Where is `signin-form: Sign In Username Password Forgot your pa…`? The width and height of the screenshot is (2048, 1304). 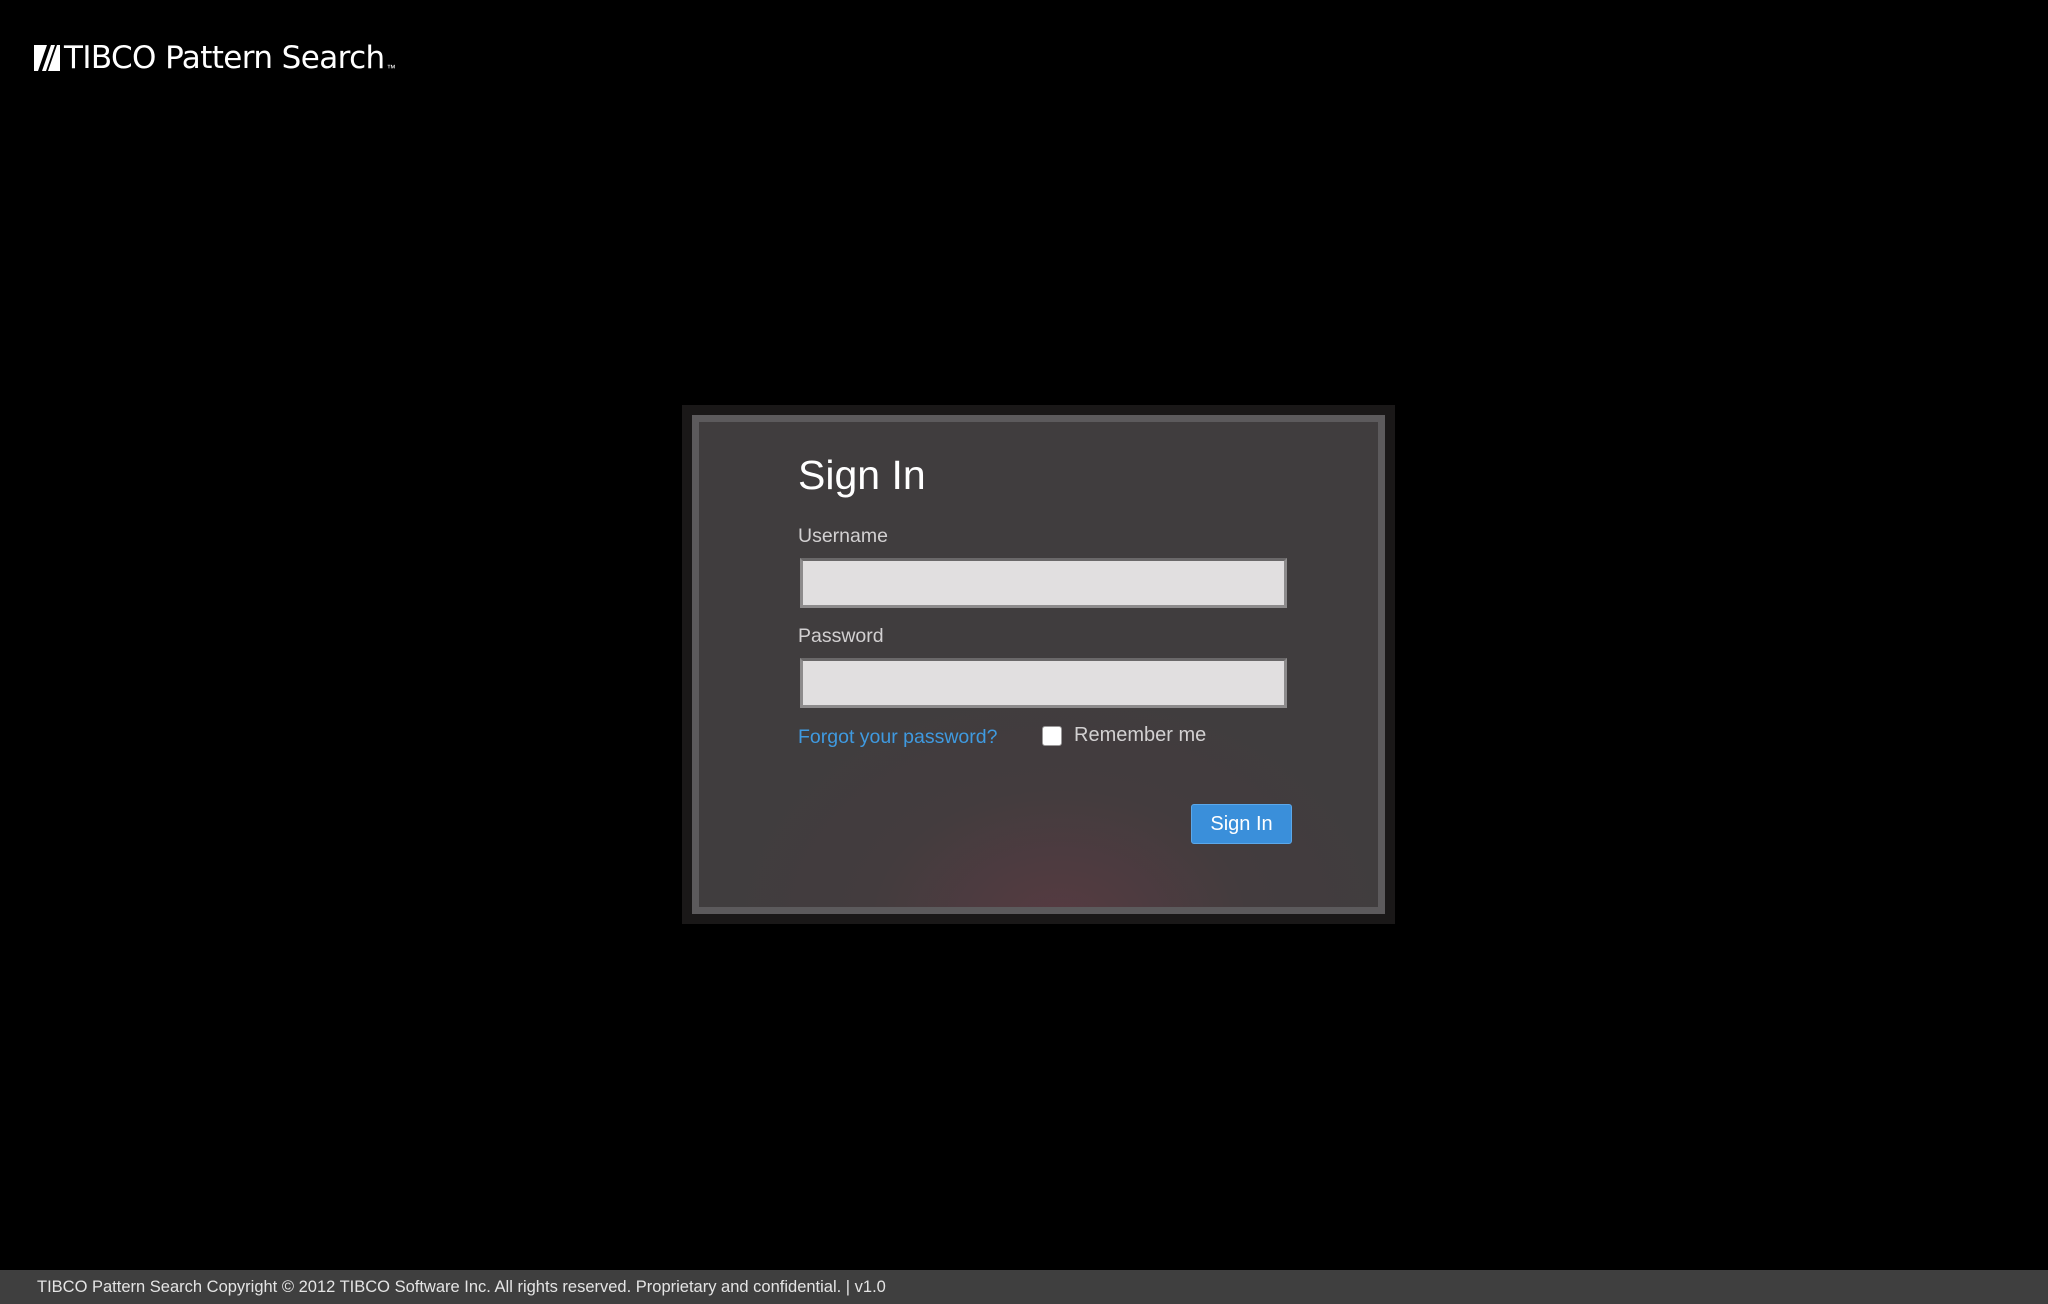
signin-form: Sign In Username Password Forgot your pa… is located at coordinates (1038, 664).